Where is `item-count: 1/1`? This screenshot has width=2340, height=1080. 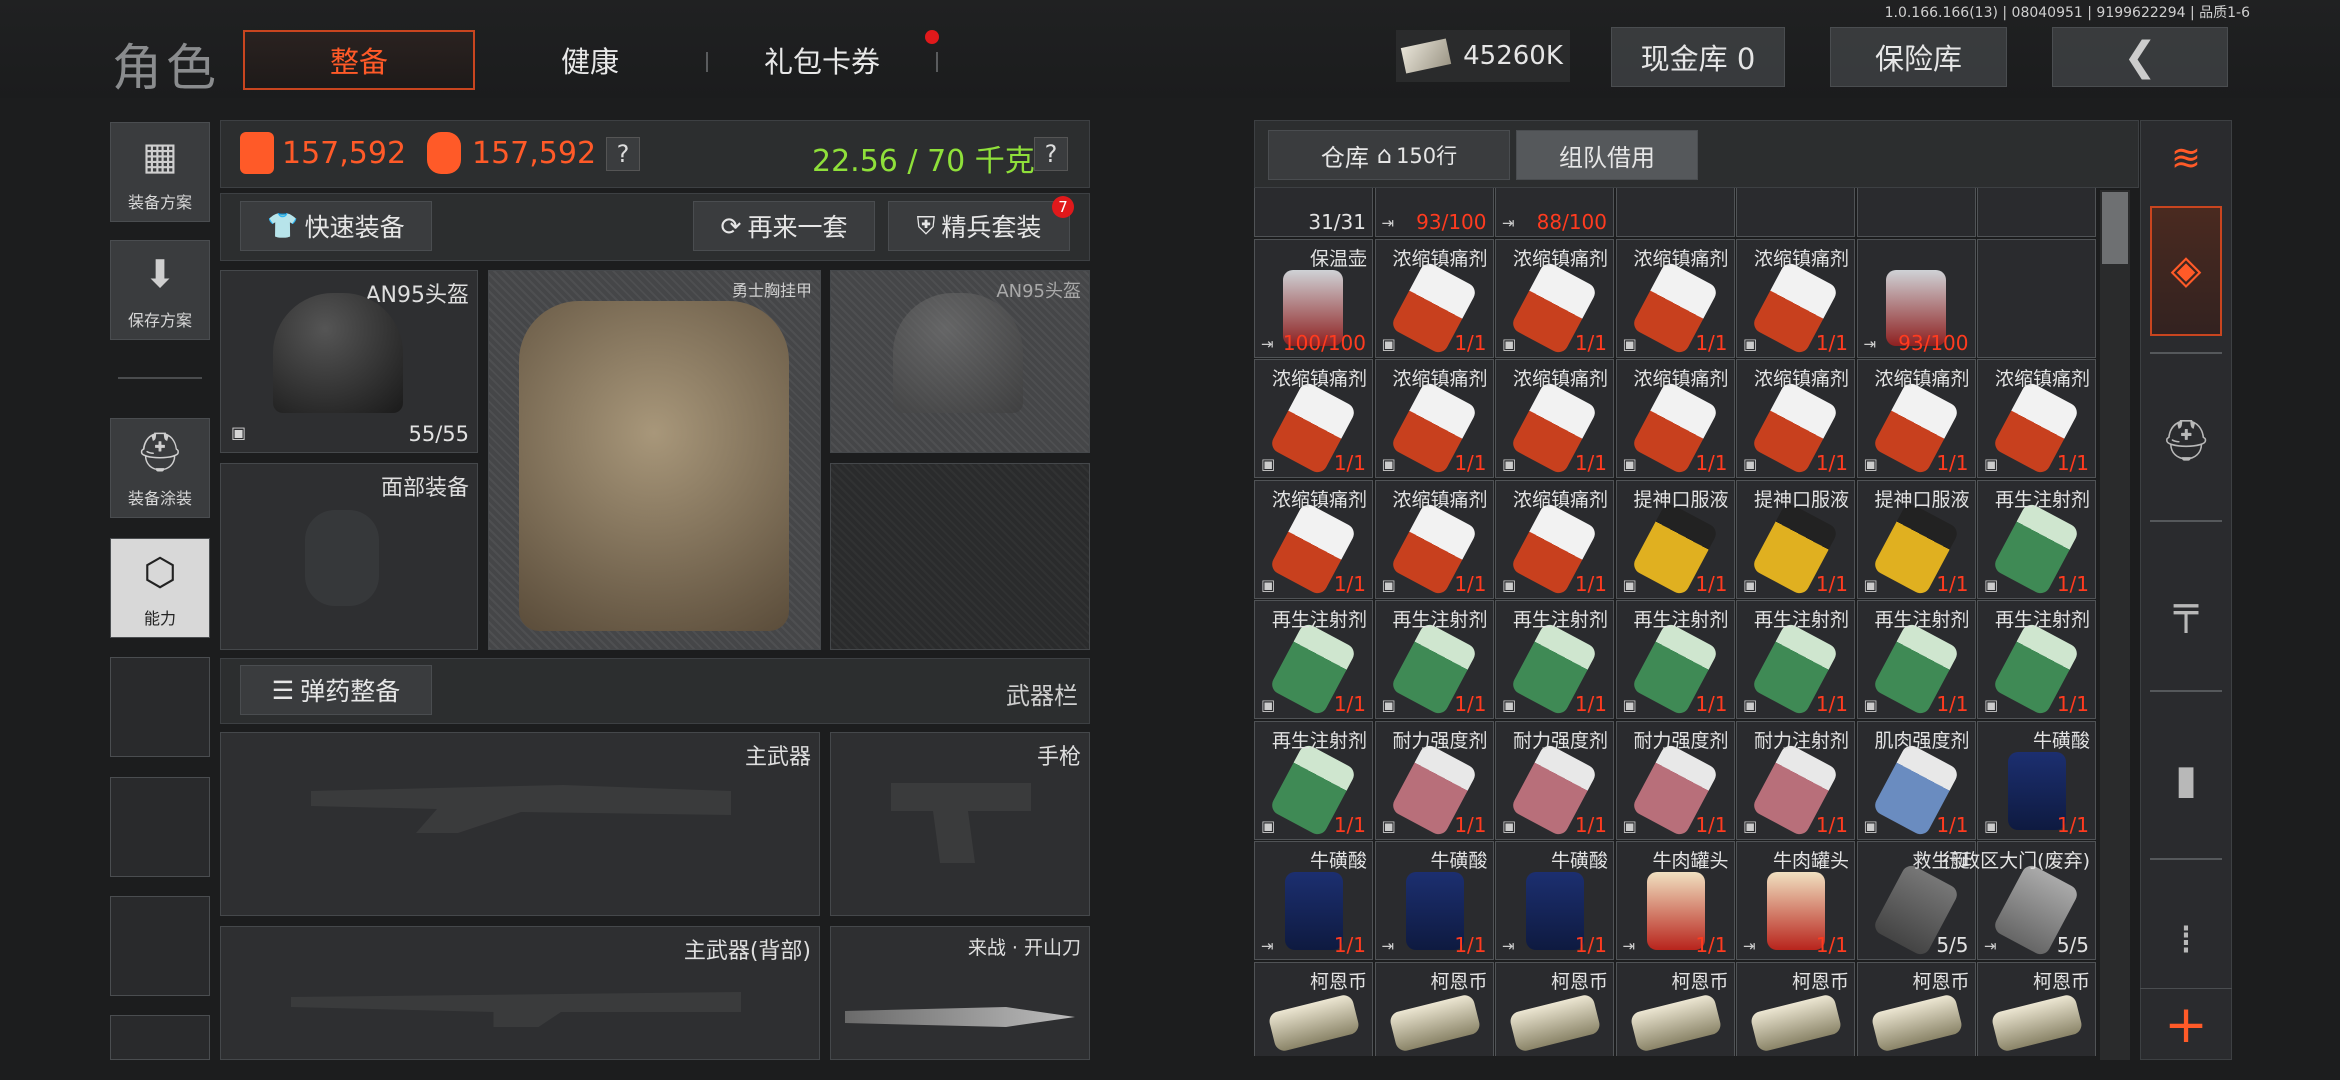 item-count: 1/1 is located at coordinates (1711, 704).